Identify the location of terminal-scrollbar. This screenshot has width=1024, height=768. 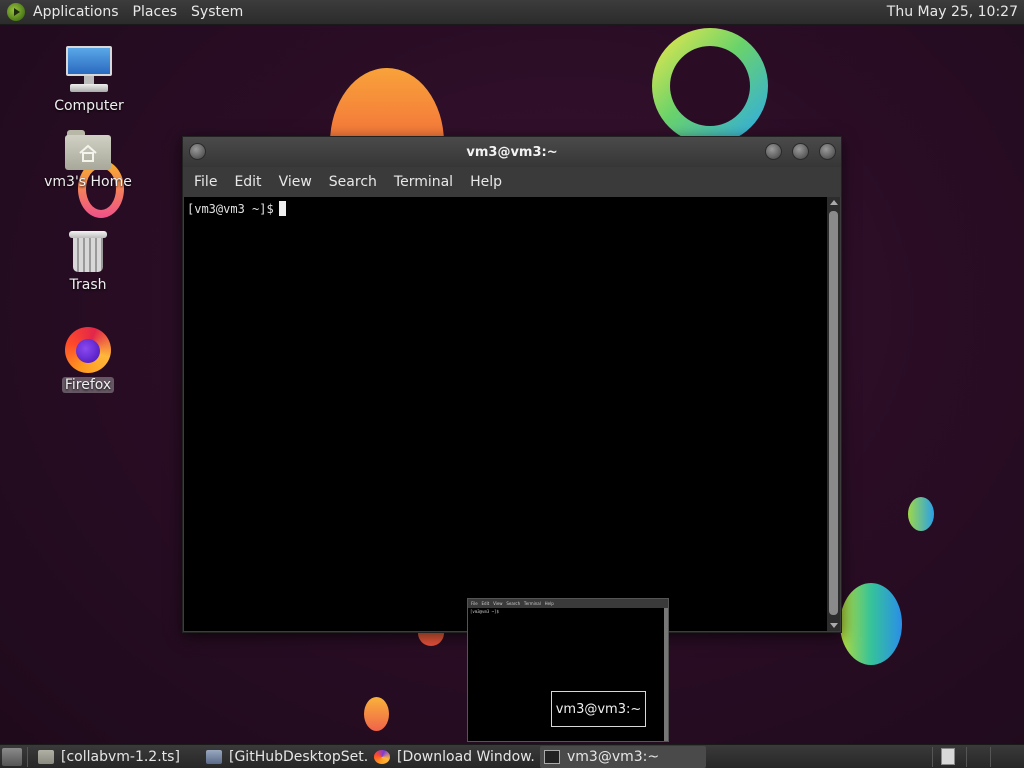
(833, 414).